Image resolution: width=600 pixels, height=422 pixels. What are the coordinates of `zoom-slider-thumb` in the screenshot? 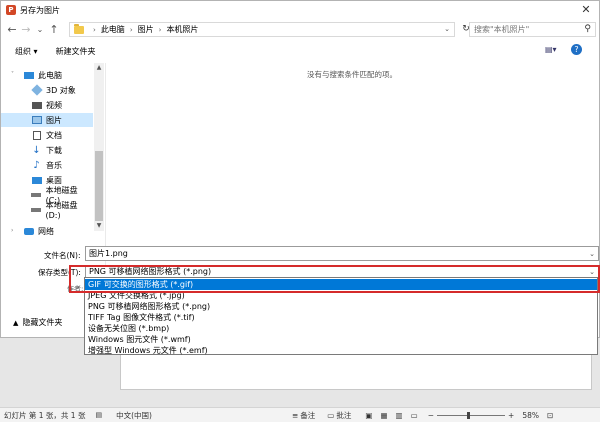 It's located at (469, 415).